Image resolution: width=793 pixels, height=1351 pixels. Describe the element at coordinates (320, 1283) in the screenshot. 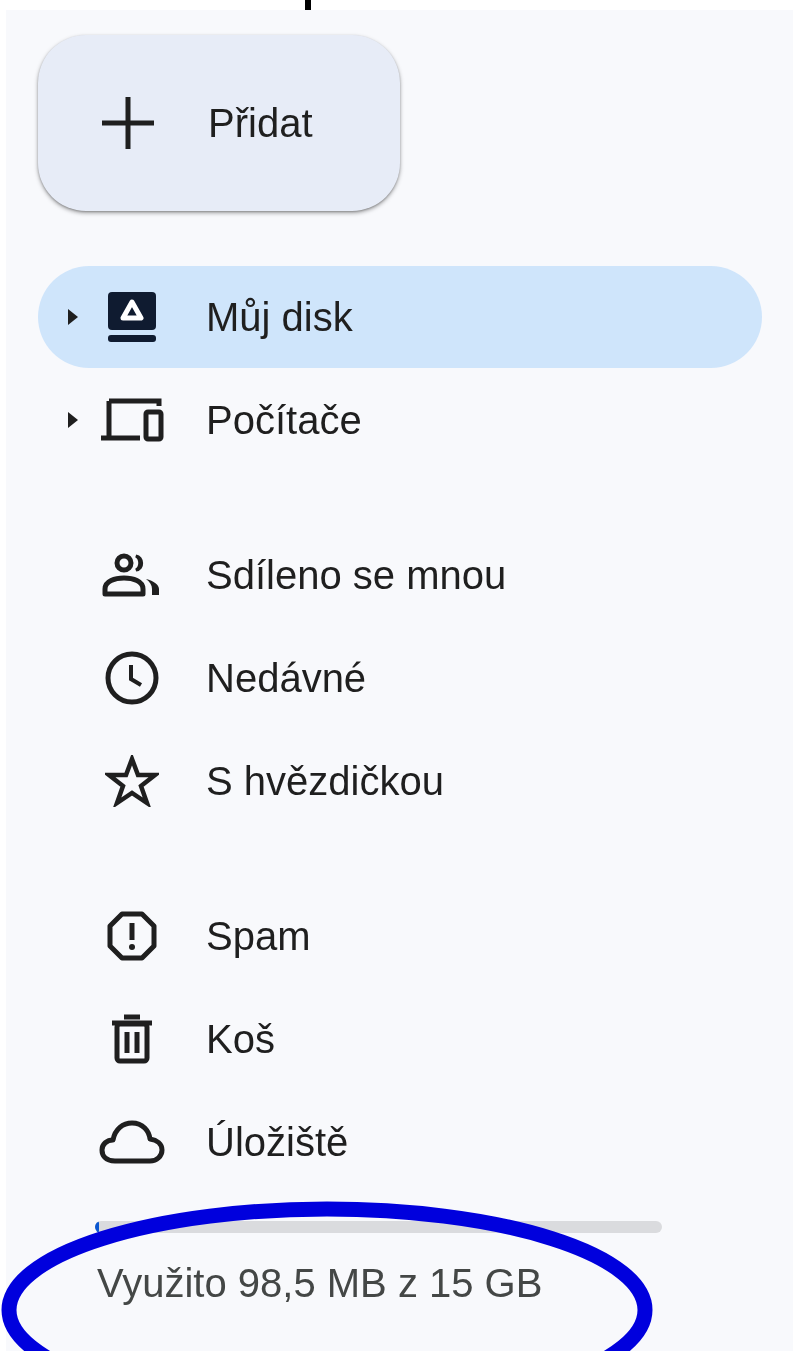

I see `storage-usage: Využito 98,5 MB z 15 GB` at that location.